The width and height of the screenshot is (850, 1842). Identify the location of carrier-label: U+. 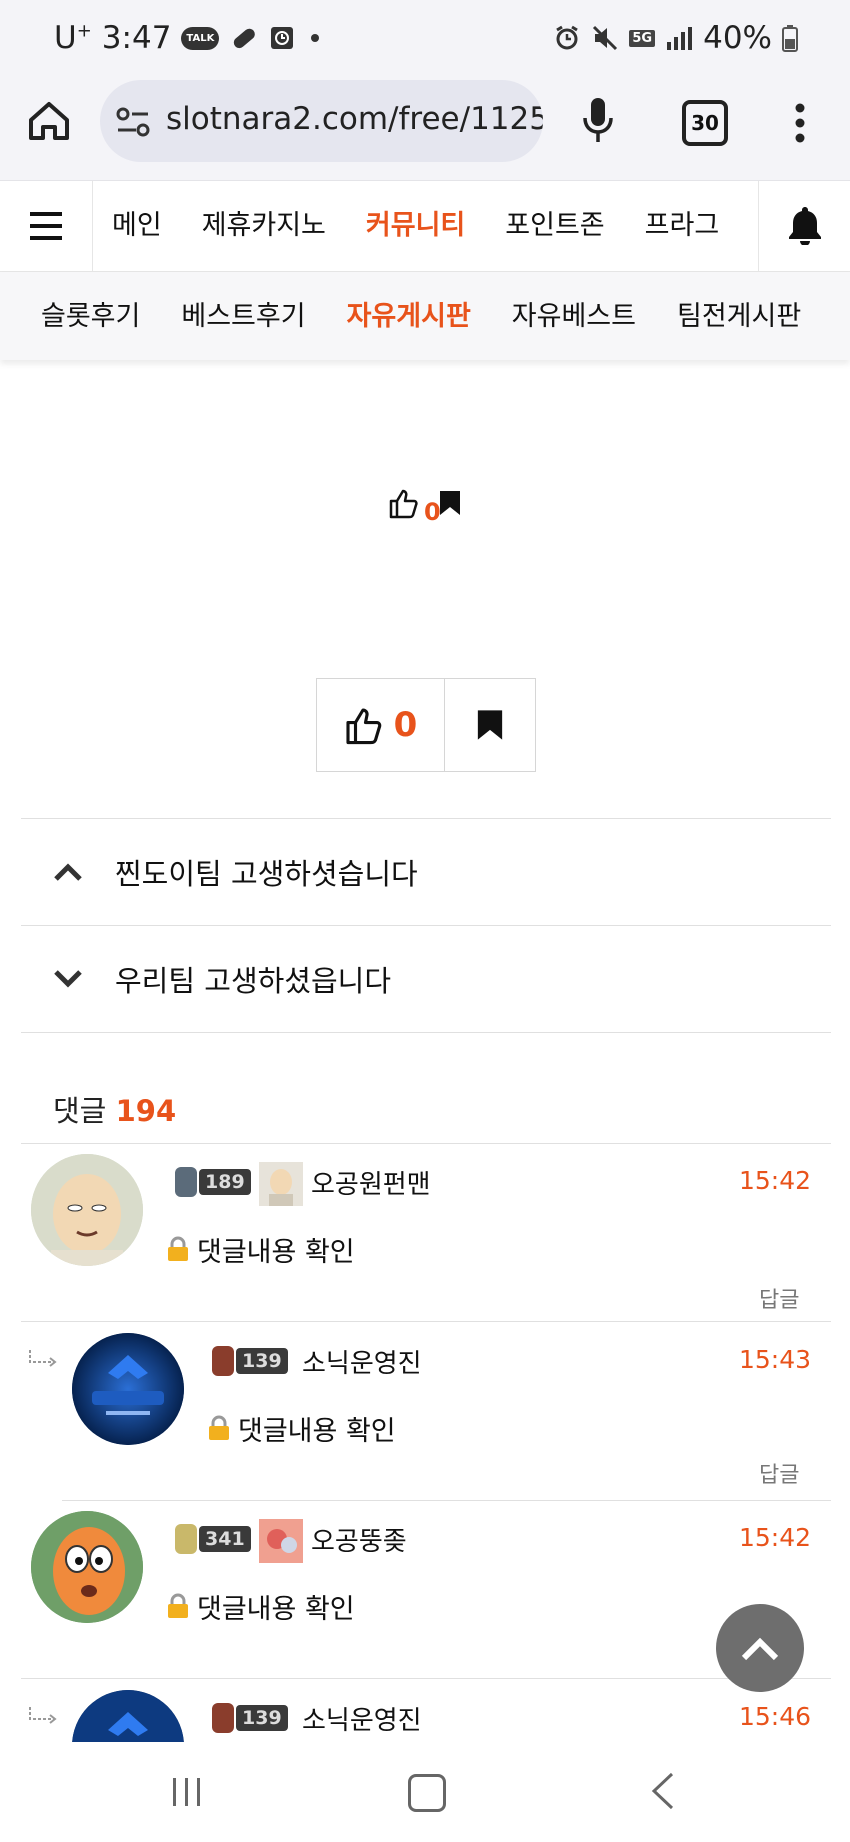
(73, 38).